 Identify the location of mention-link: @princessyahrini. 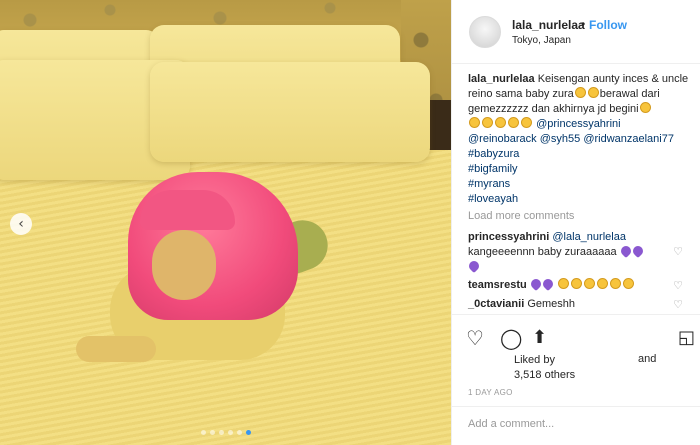
(578, 124).